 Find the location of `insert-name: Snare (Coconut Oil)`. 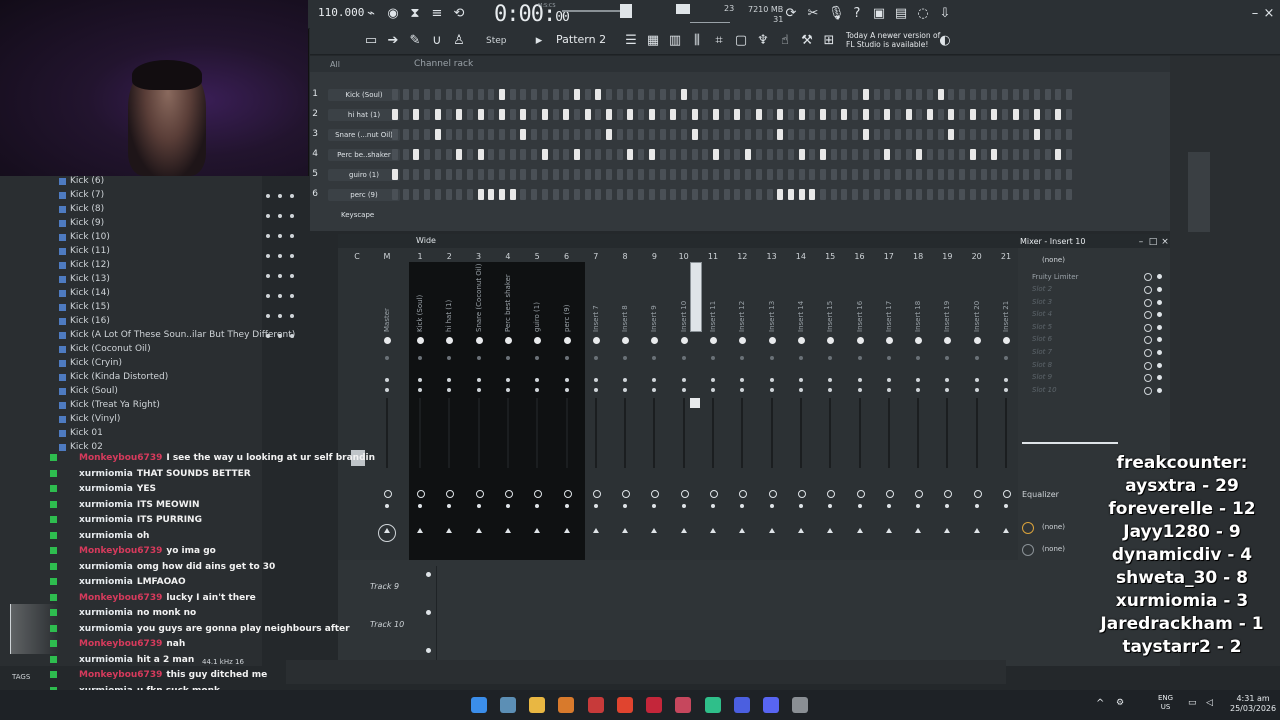

insert-name: Snare (Coconut Oil) is located at coordinates (479, 298).